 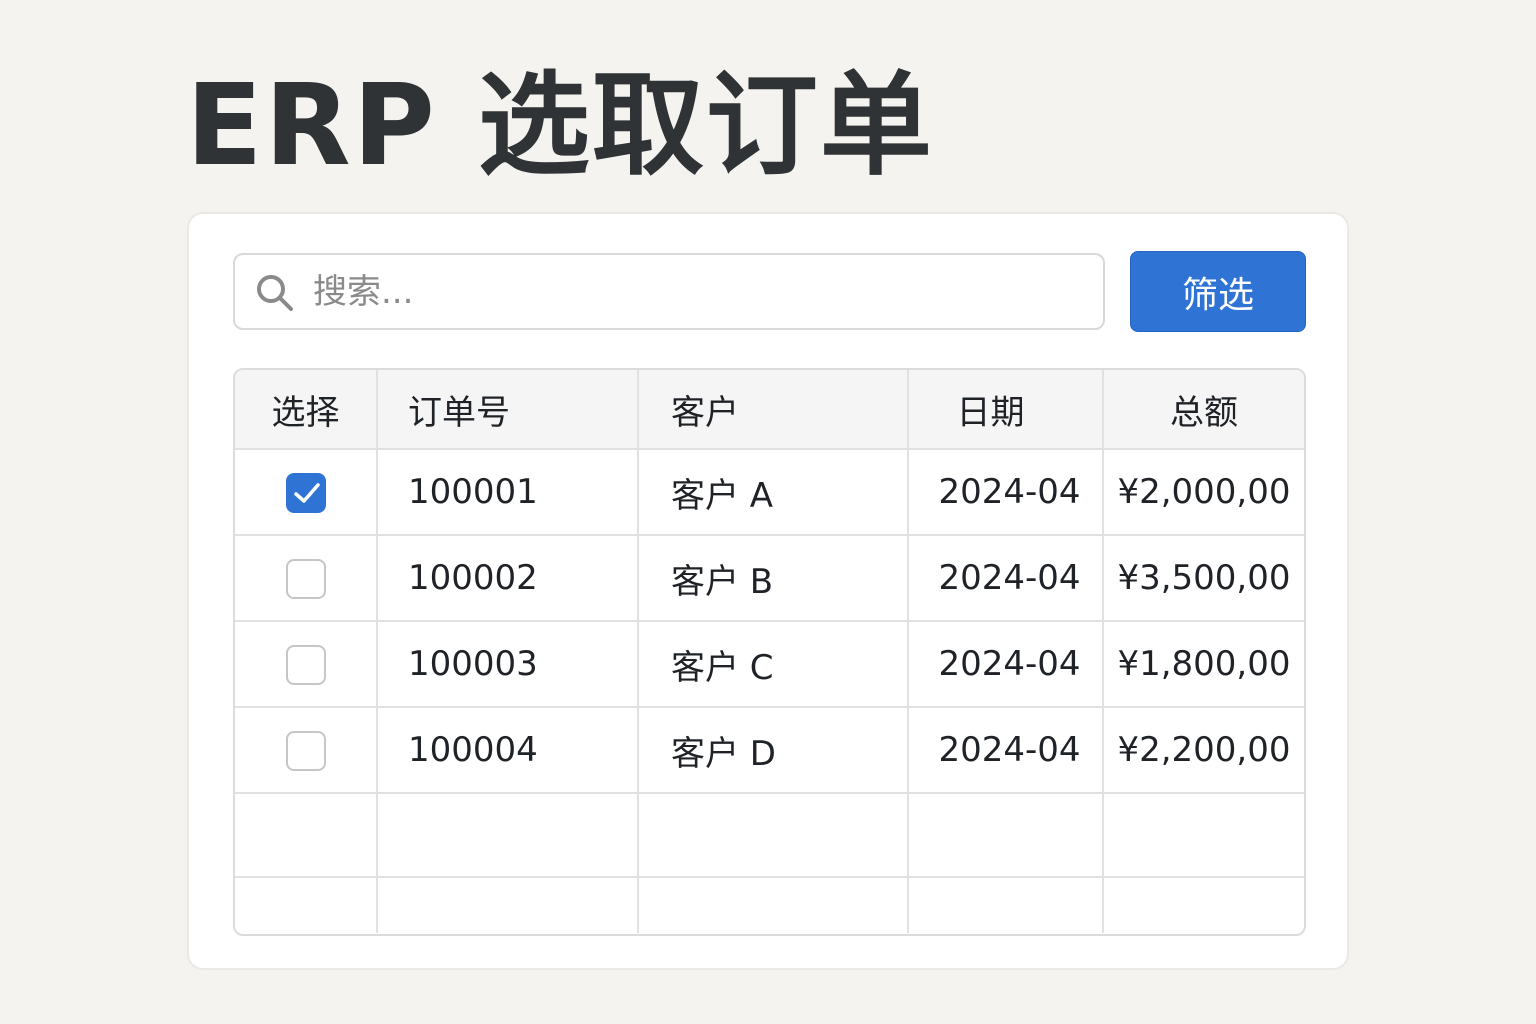 I want to click on order-number-cell: 100002, so click(x=508, y=578).